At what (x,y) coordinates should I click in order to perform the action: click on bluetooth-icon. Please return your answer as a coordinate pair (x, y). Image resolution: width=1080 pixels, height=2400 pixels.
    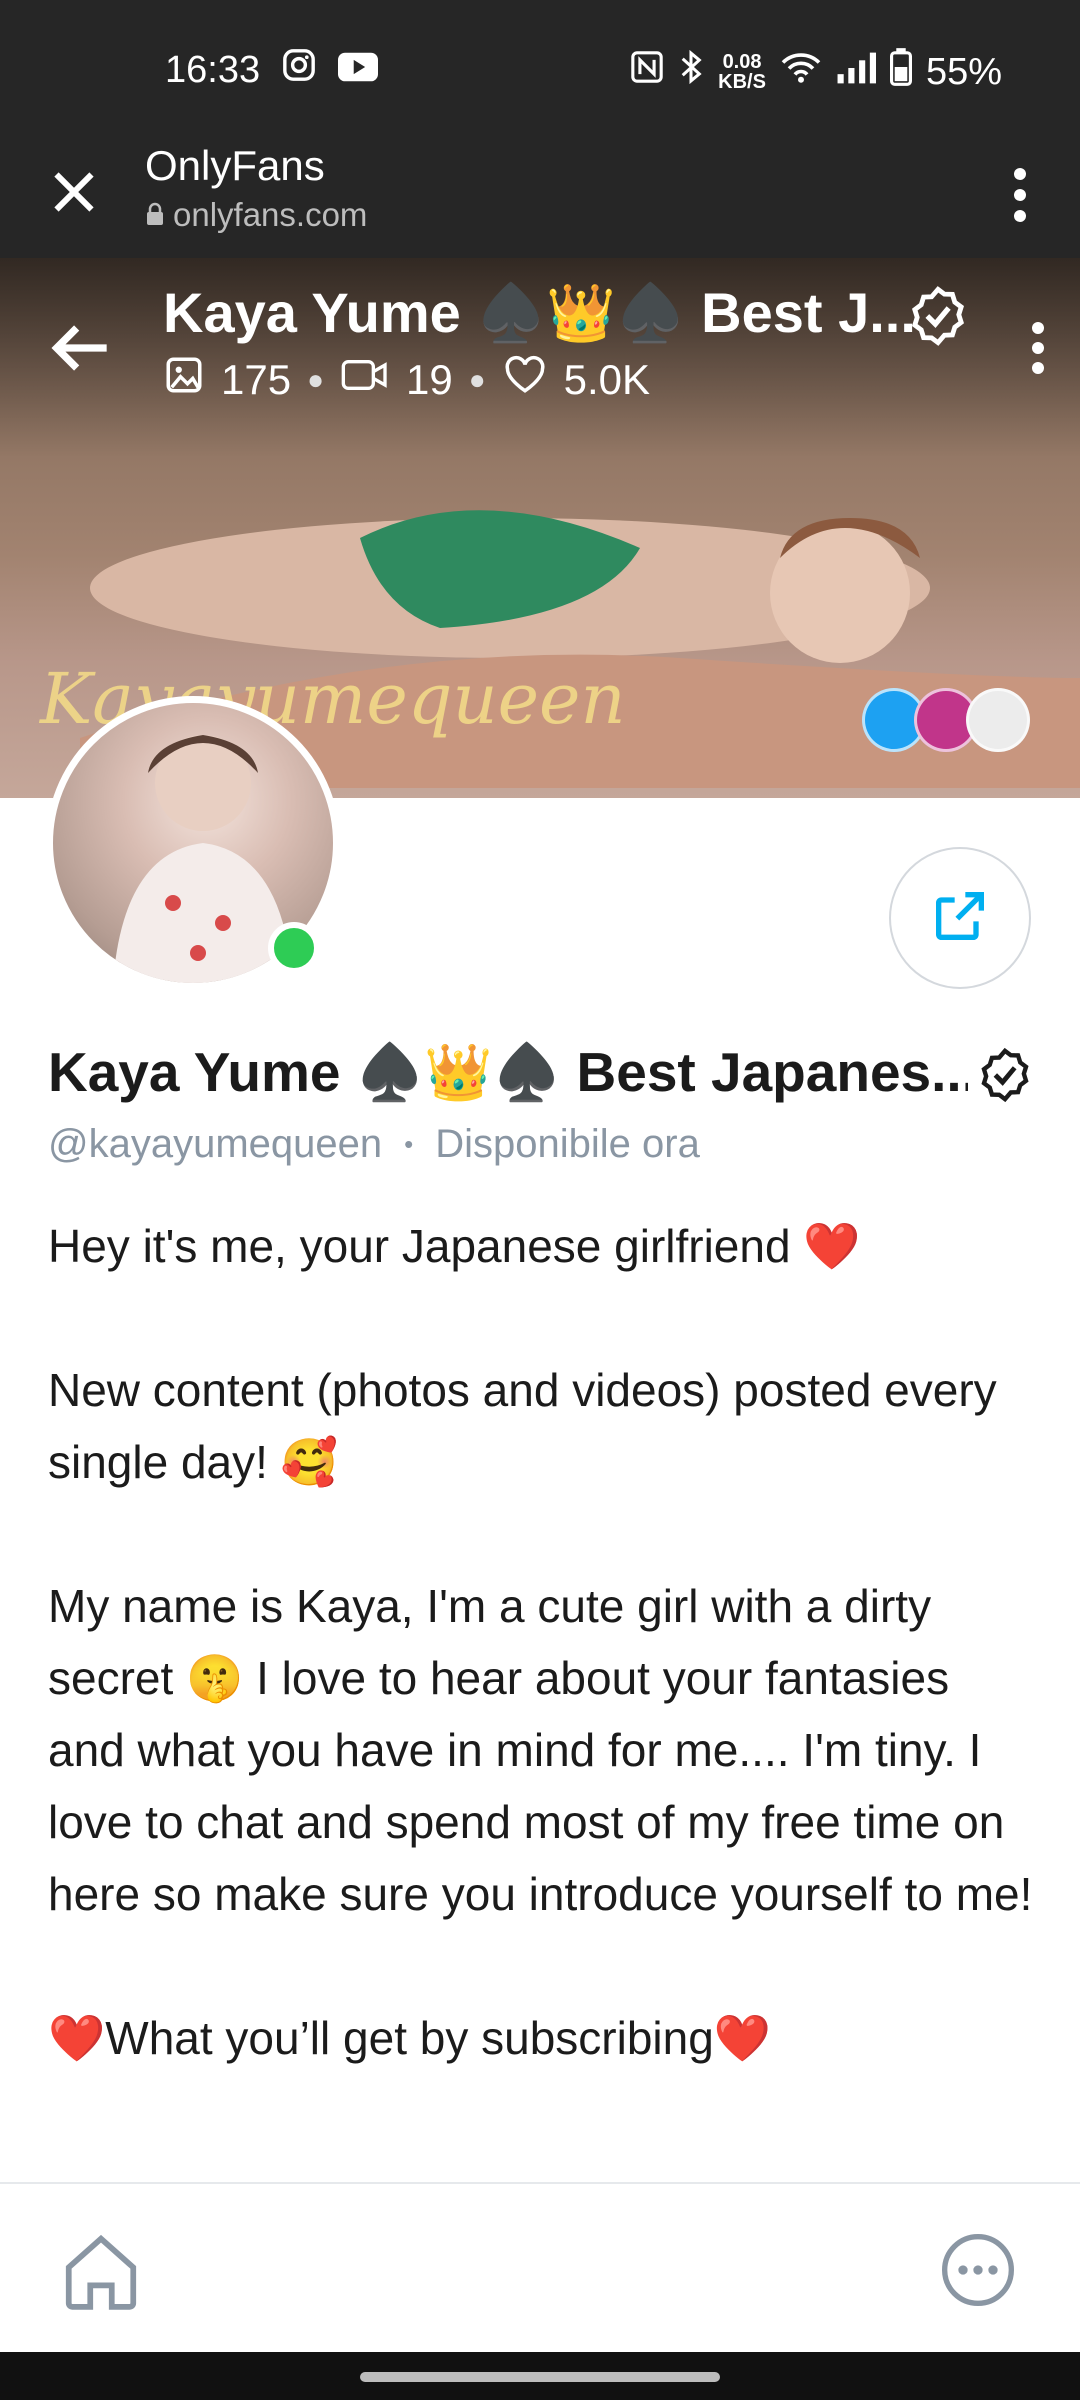
    Looking at the image, I should click on (691, 72).